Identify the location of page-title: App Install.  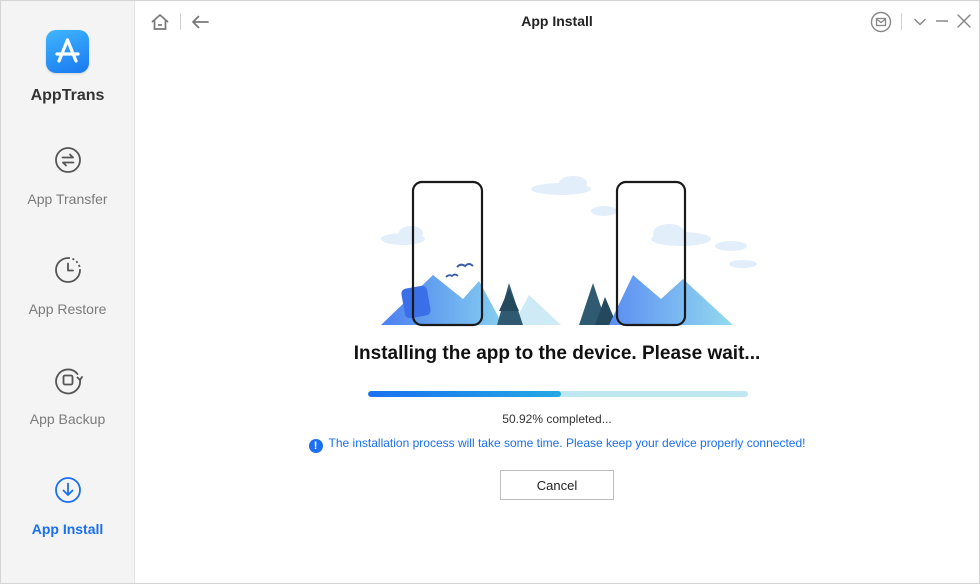
(557, 21).